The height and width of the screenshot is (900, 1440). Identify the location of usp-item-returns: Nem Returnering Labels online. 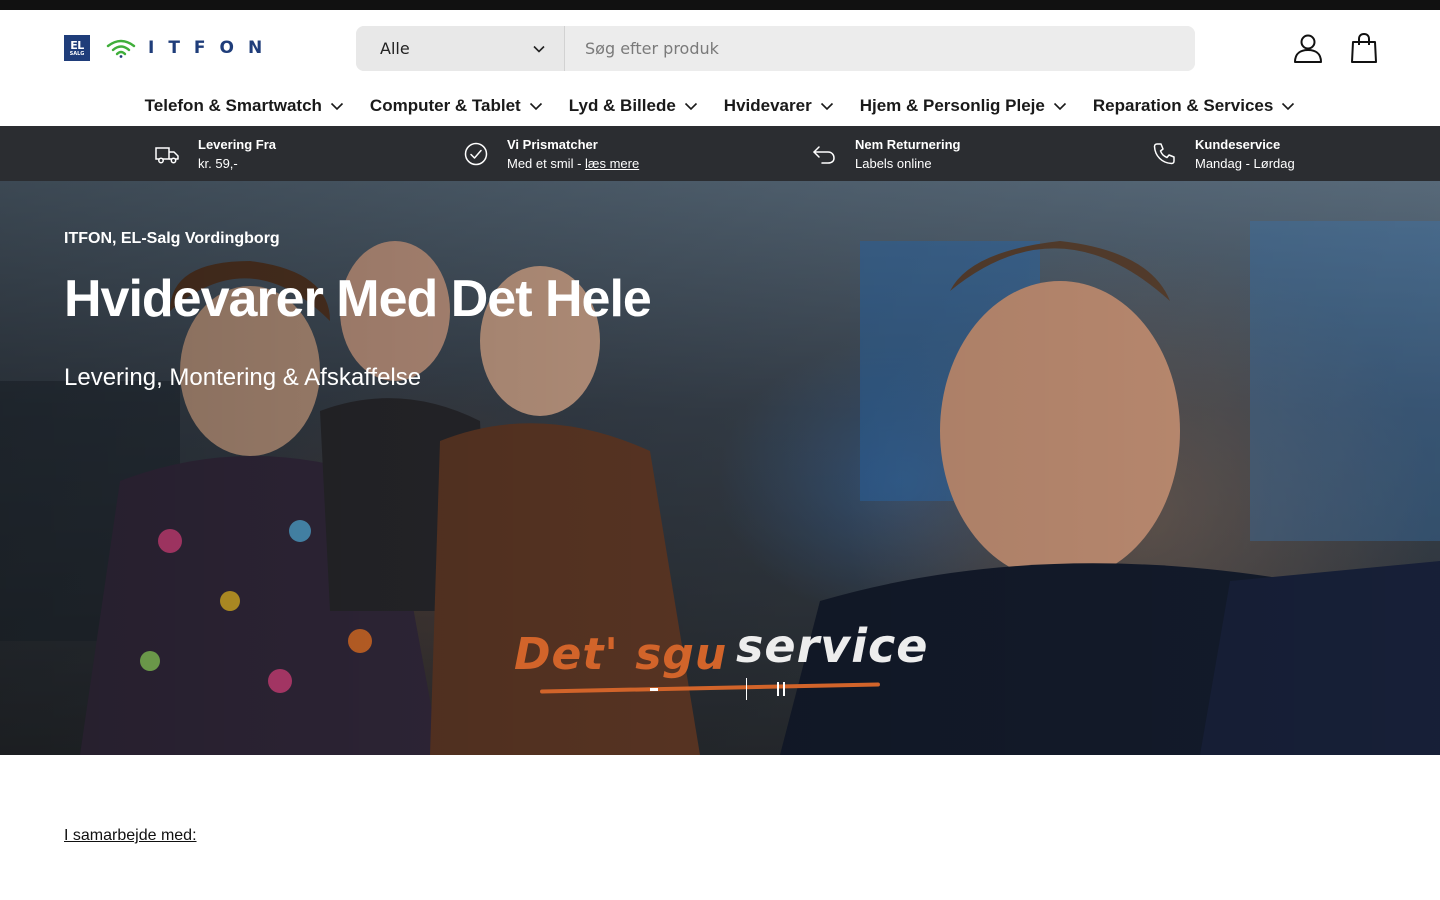
(885, 153).